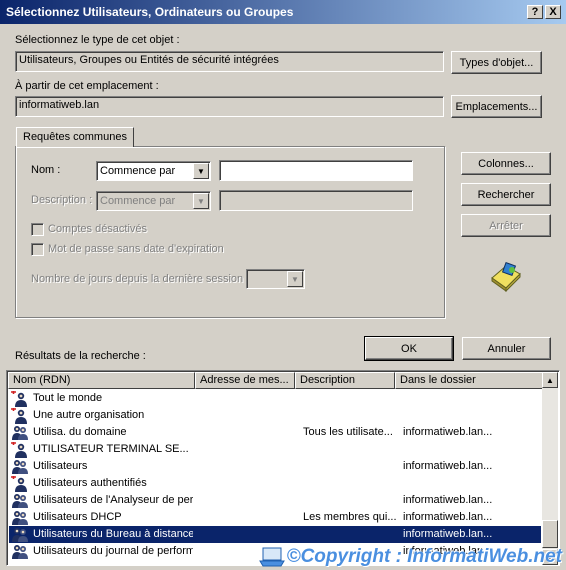 The width and height of the screenshot is (566, 570). Describe the element at coordinates (136, 249) in the screenshot. I see `no-expire-password-label: Mot de passe sans date d'expiration` at that location.